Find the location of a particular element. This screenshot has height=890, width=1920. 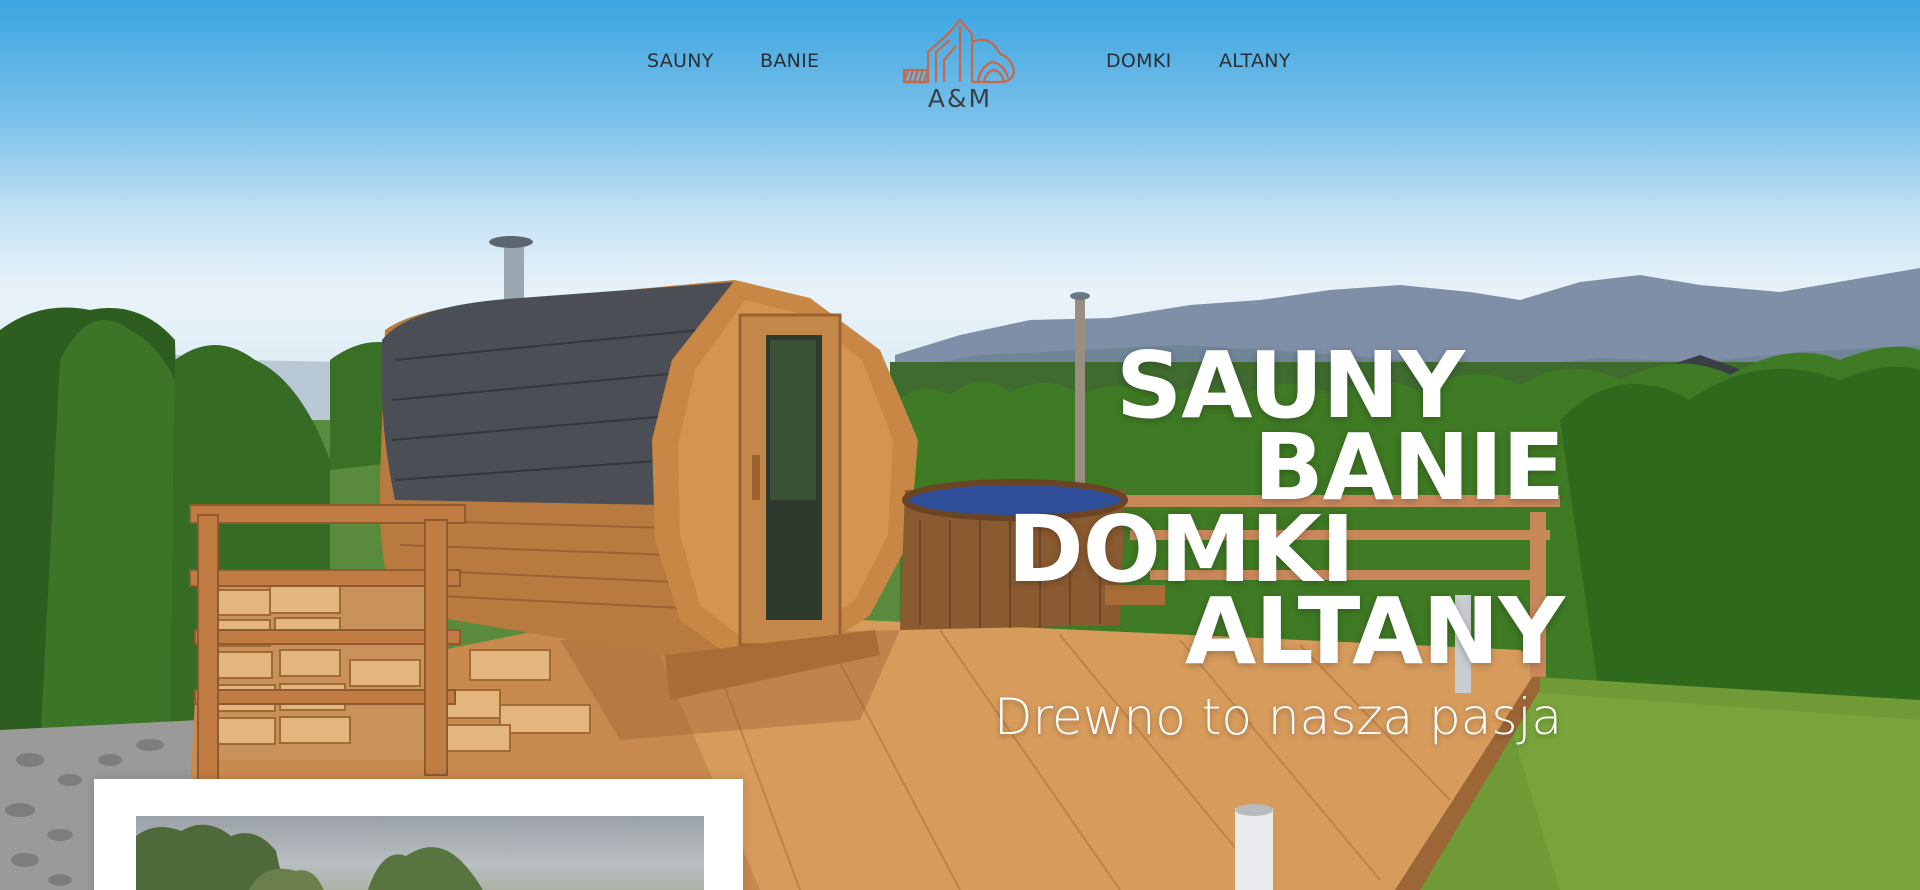

card-photo-trees is located at coordinates (309, 857).